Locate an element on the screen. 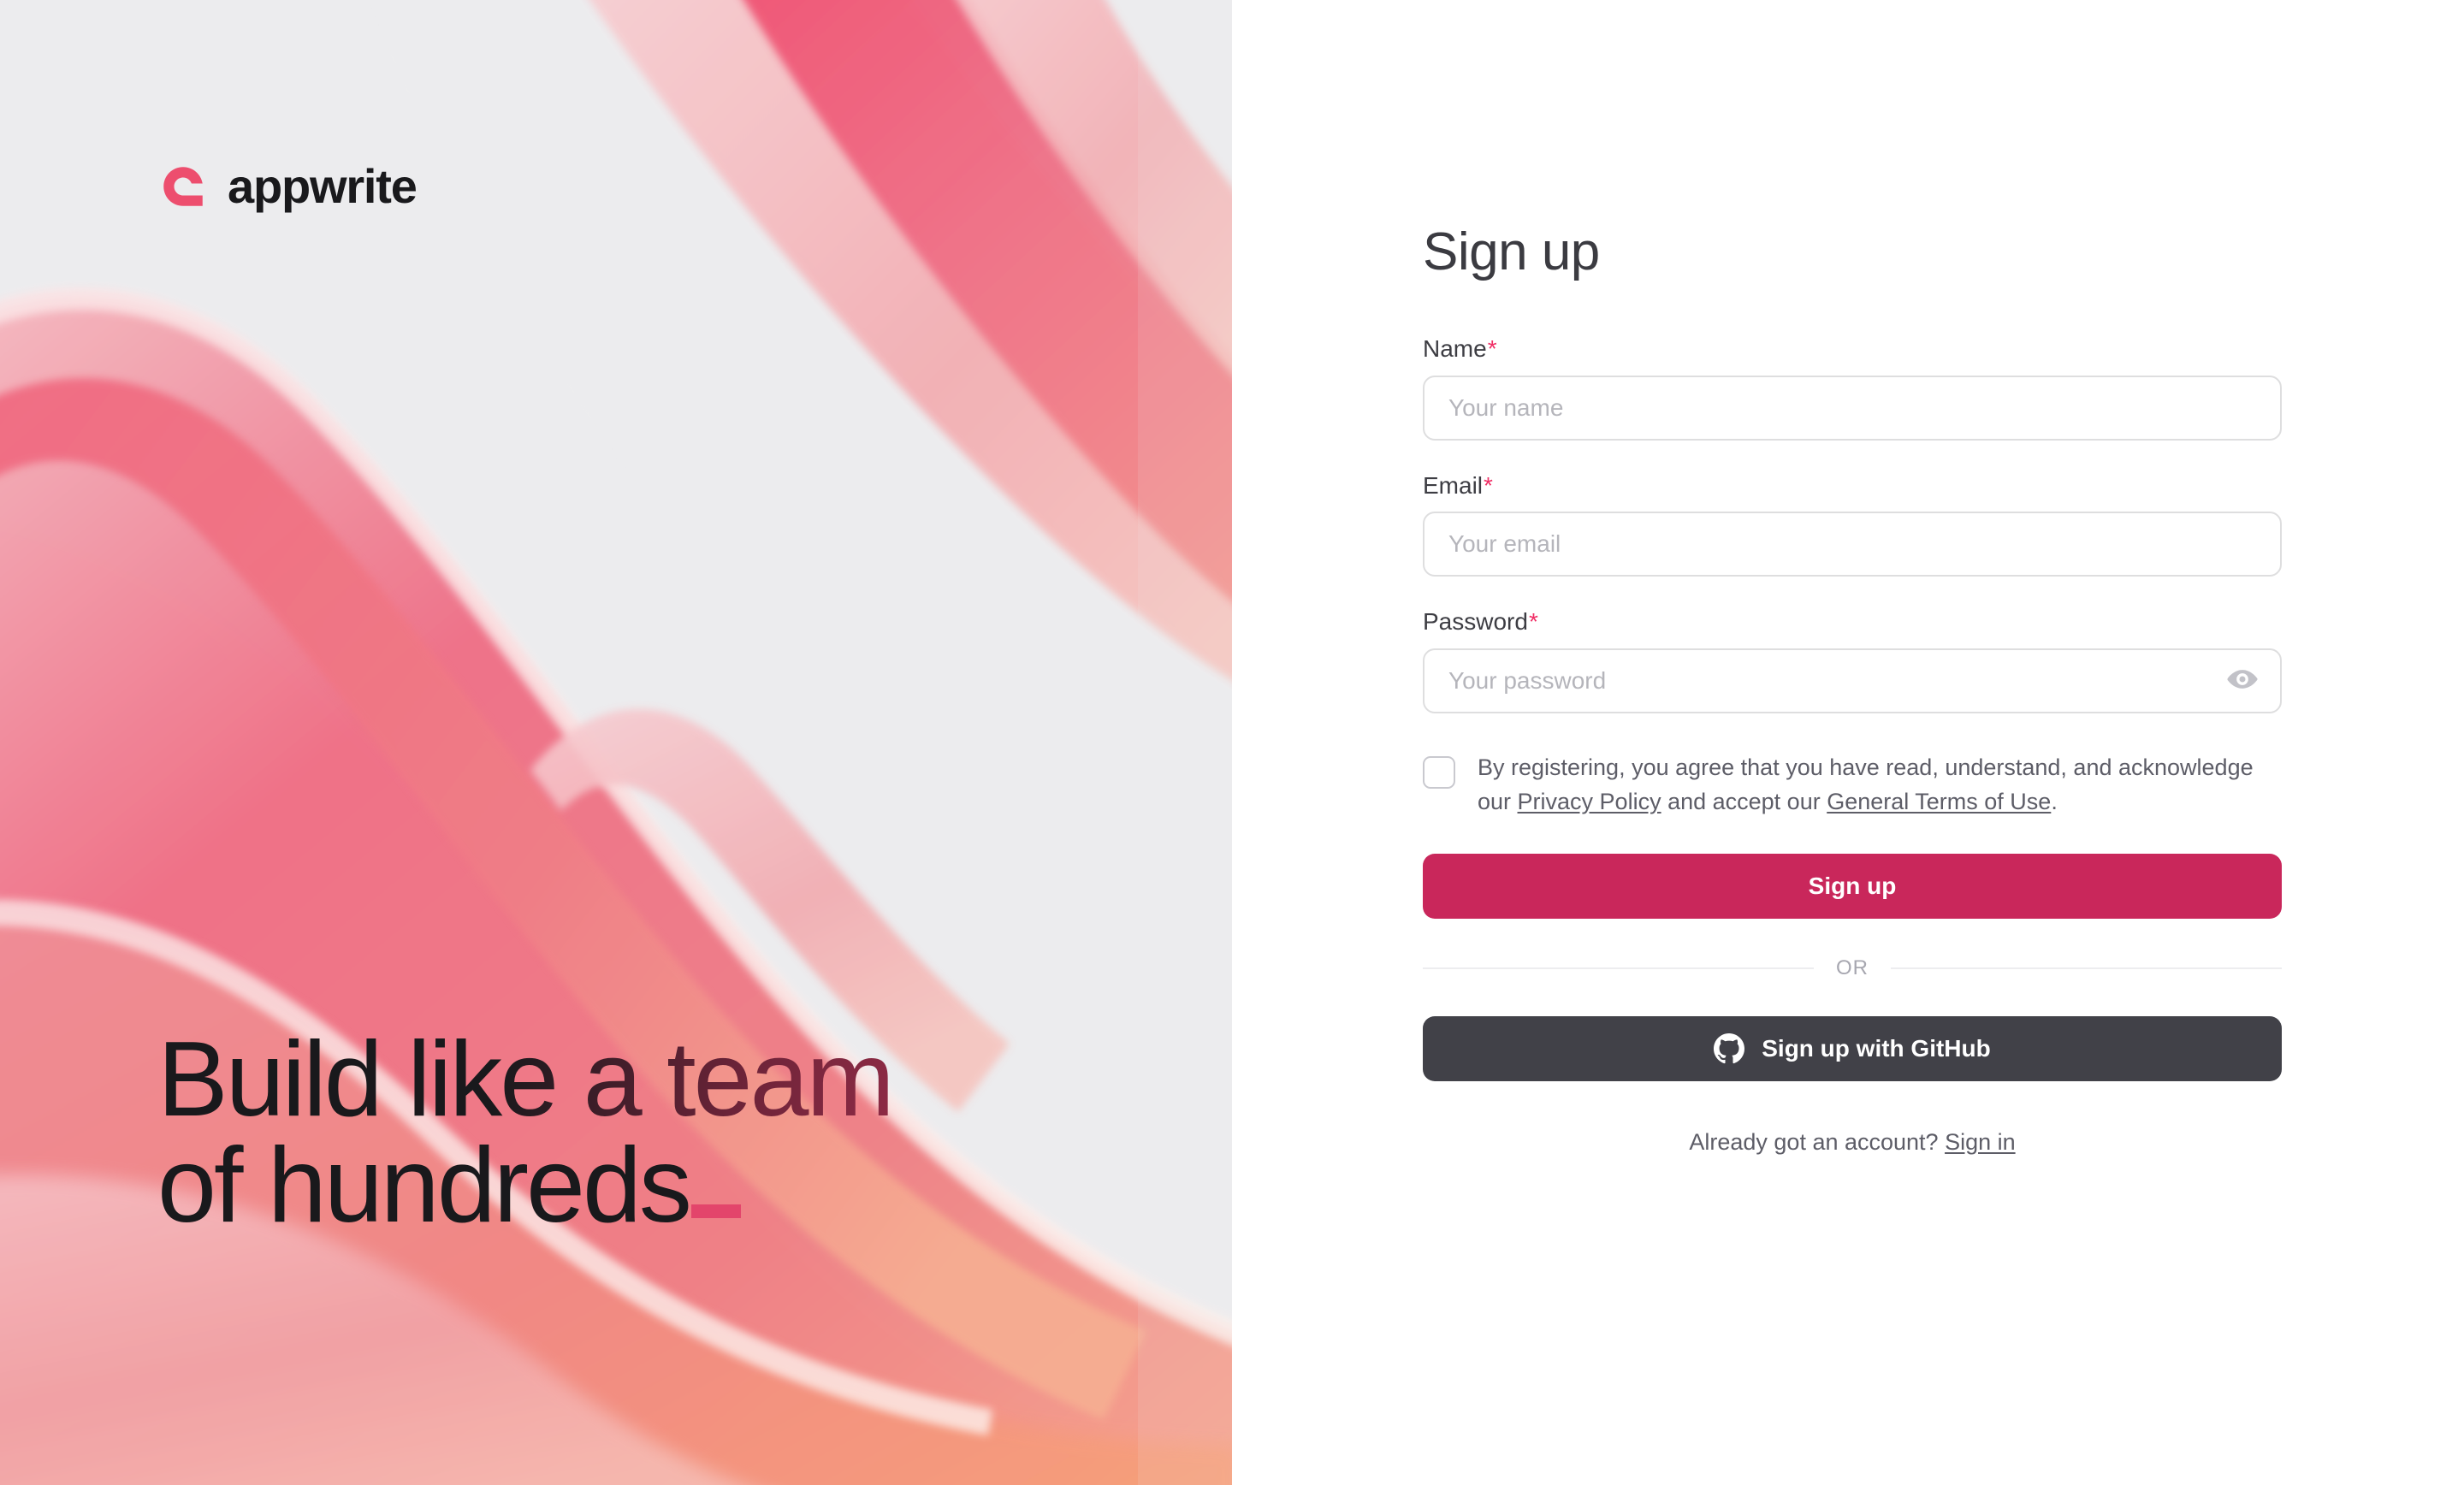 The height and width of the screenshot is (1485, 2464). signup-submit-button: Sign up is located at coordinates (1852, 886).